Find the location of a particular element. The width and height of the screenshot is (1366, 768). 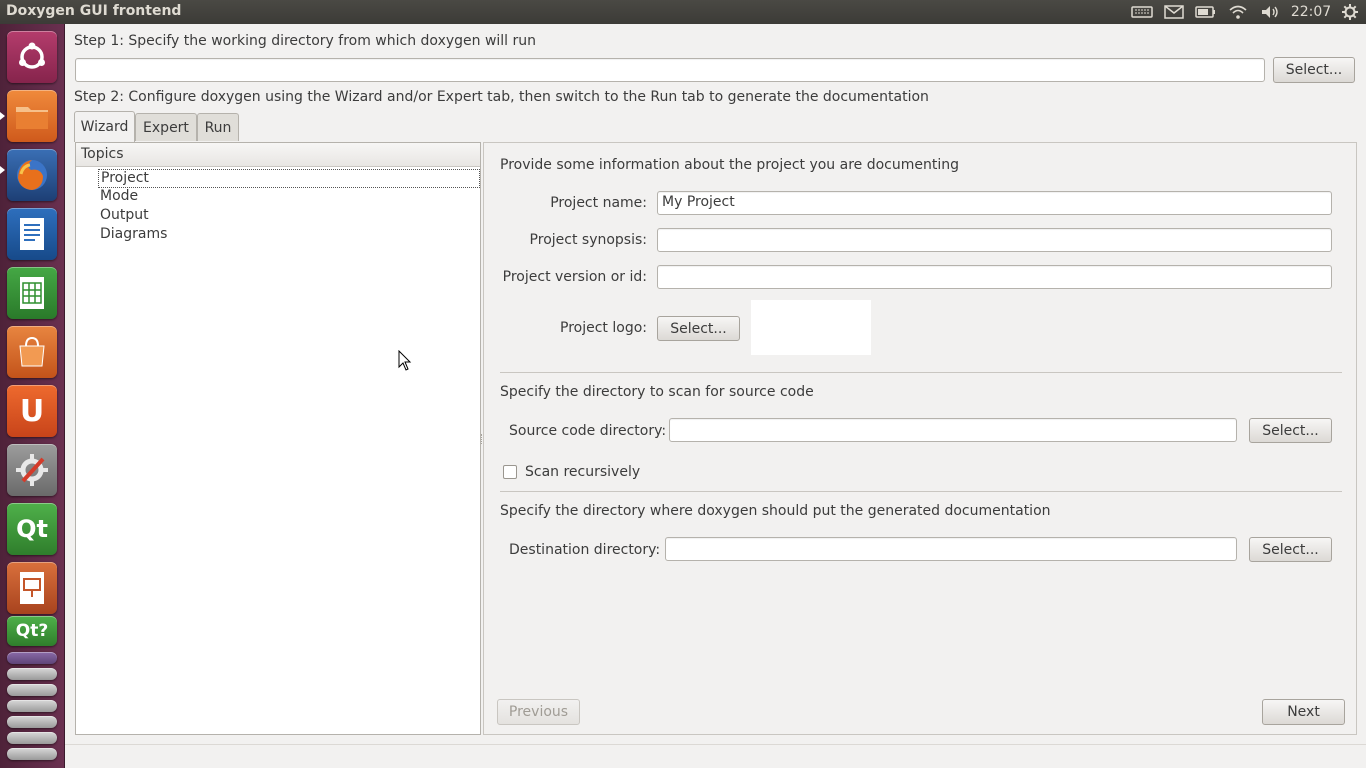

project-synopsis-input is located at coordinates (994, 240).